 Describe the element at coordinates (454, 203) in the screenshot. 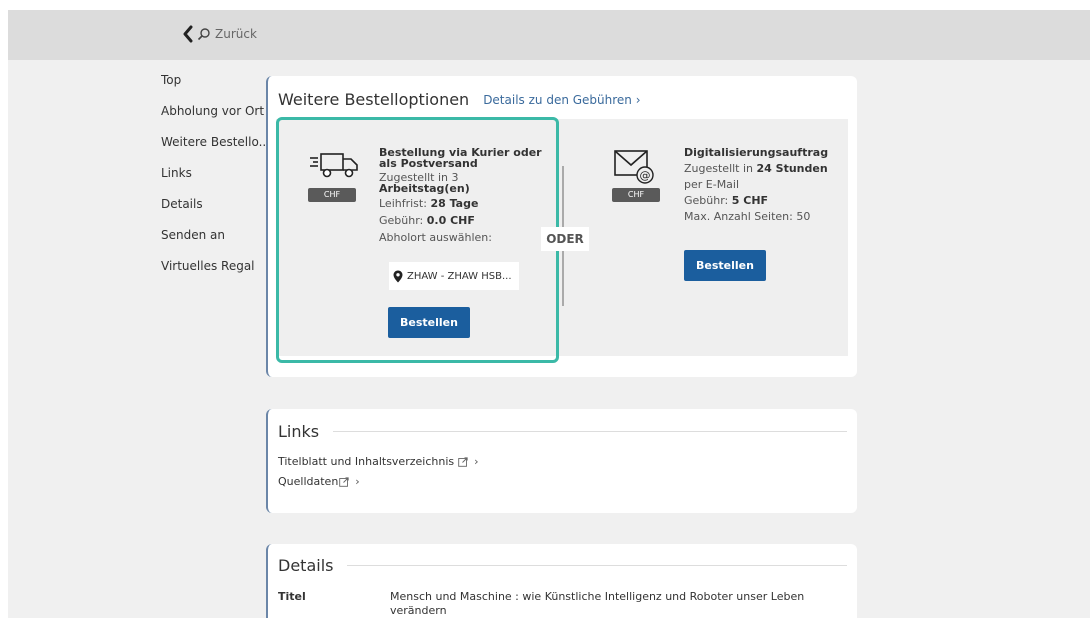

I see `courier-loan-value: 28 Tage` at that location.